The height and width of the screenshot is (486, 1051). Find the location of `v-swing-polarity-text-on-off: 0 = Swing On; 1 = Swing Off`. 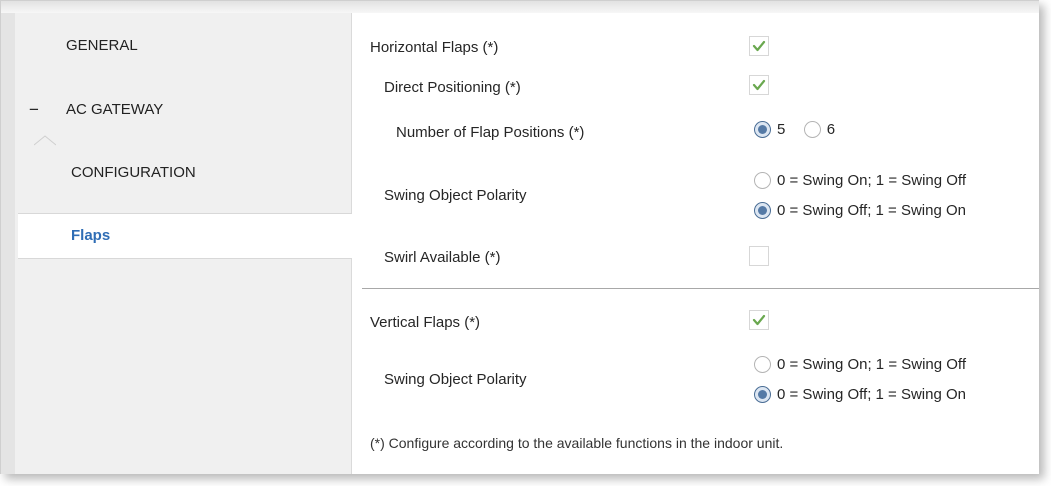

v-swing-polarity-text-on-off: 0 = Swing On; 1 = Swing Off is located at coordinates (871, 364).